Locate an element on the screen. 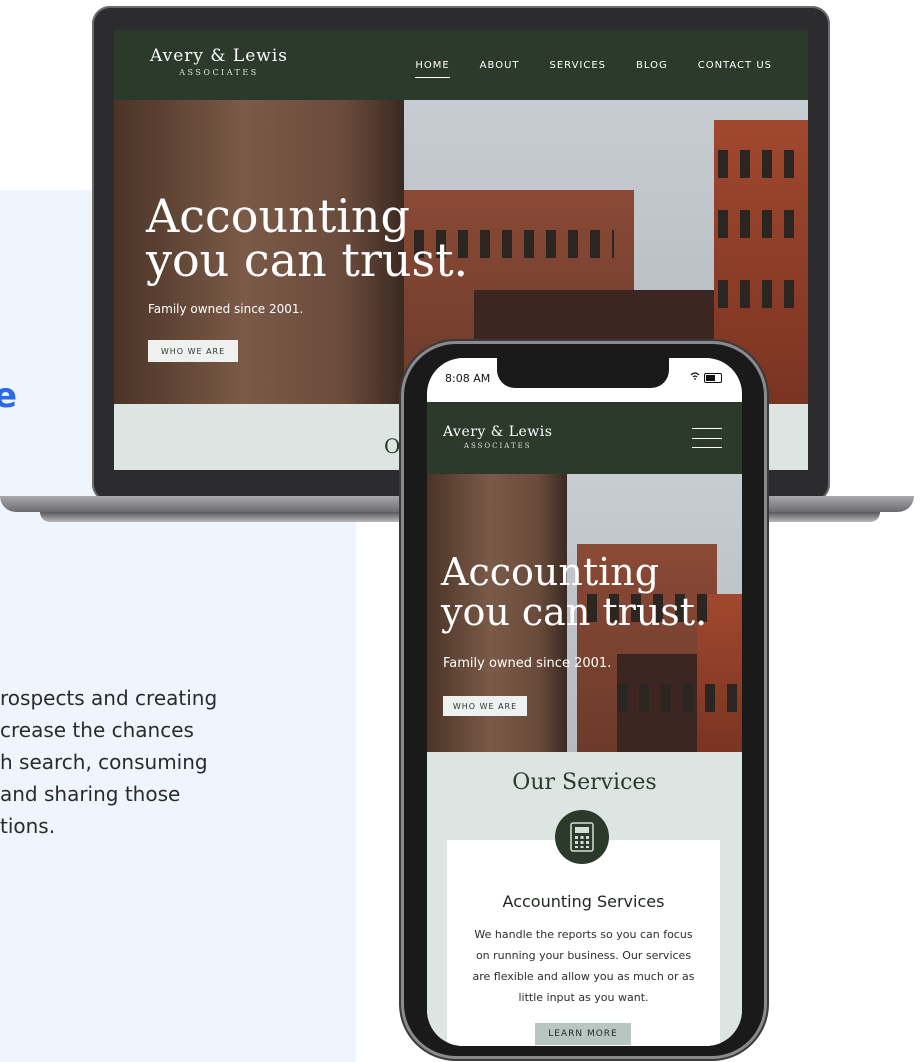  nav-services: SERVICES is located at coordinates (578, 69).